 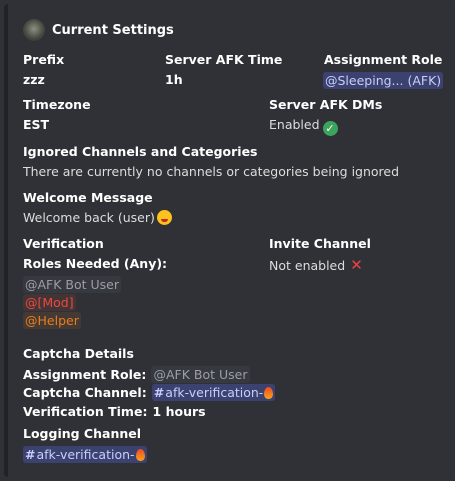 What do you see at coordinates (85, 374) in the screenshot?
I see `captcha-assignment-label: Assignment Role:` at bounding box center [85, 374].